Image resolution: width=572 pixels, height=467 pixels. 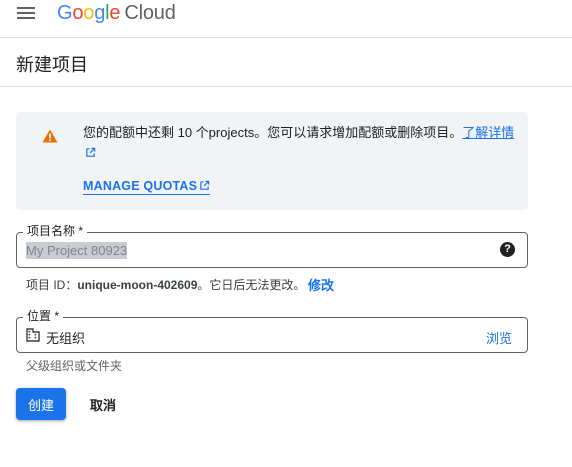 What do you see at coordinates (55, 231) in the screenshot?
I see `project-name-label: 项目名称 *` at bounding box center [55, 231].